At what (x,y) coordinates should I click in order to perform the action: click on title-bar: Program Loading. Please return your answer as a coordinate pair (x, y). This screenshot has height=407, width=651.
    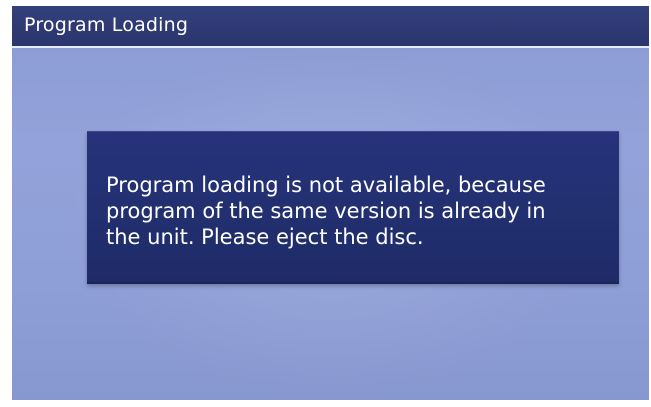
    Looking at the image, I should click on (330, 27).